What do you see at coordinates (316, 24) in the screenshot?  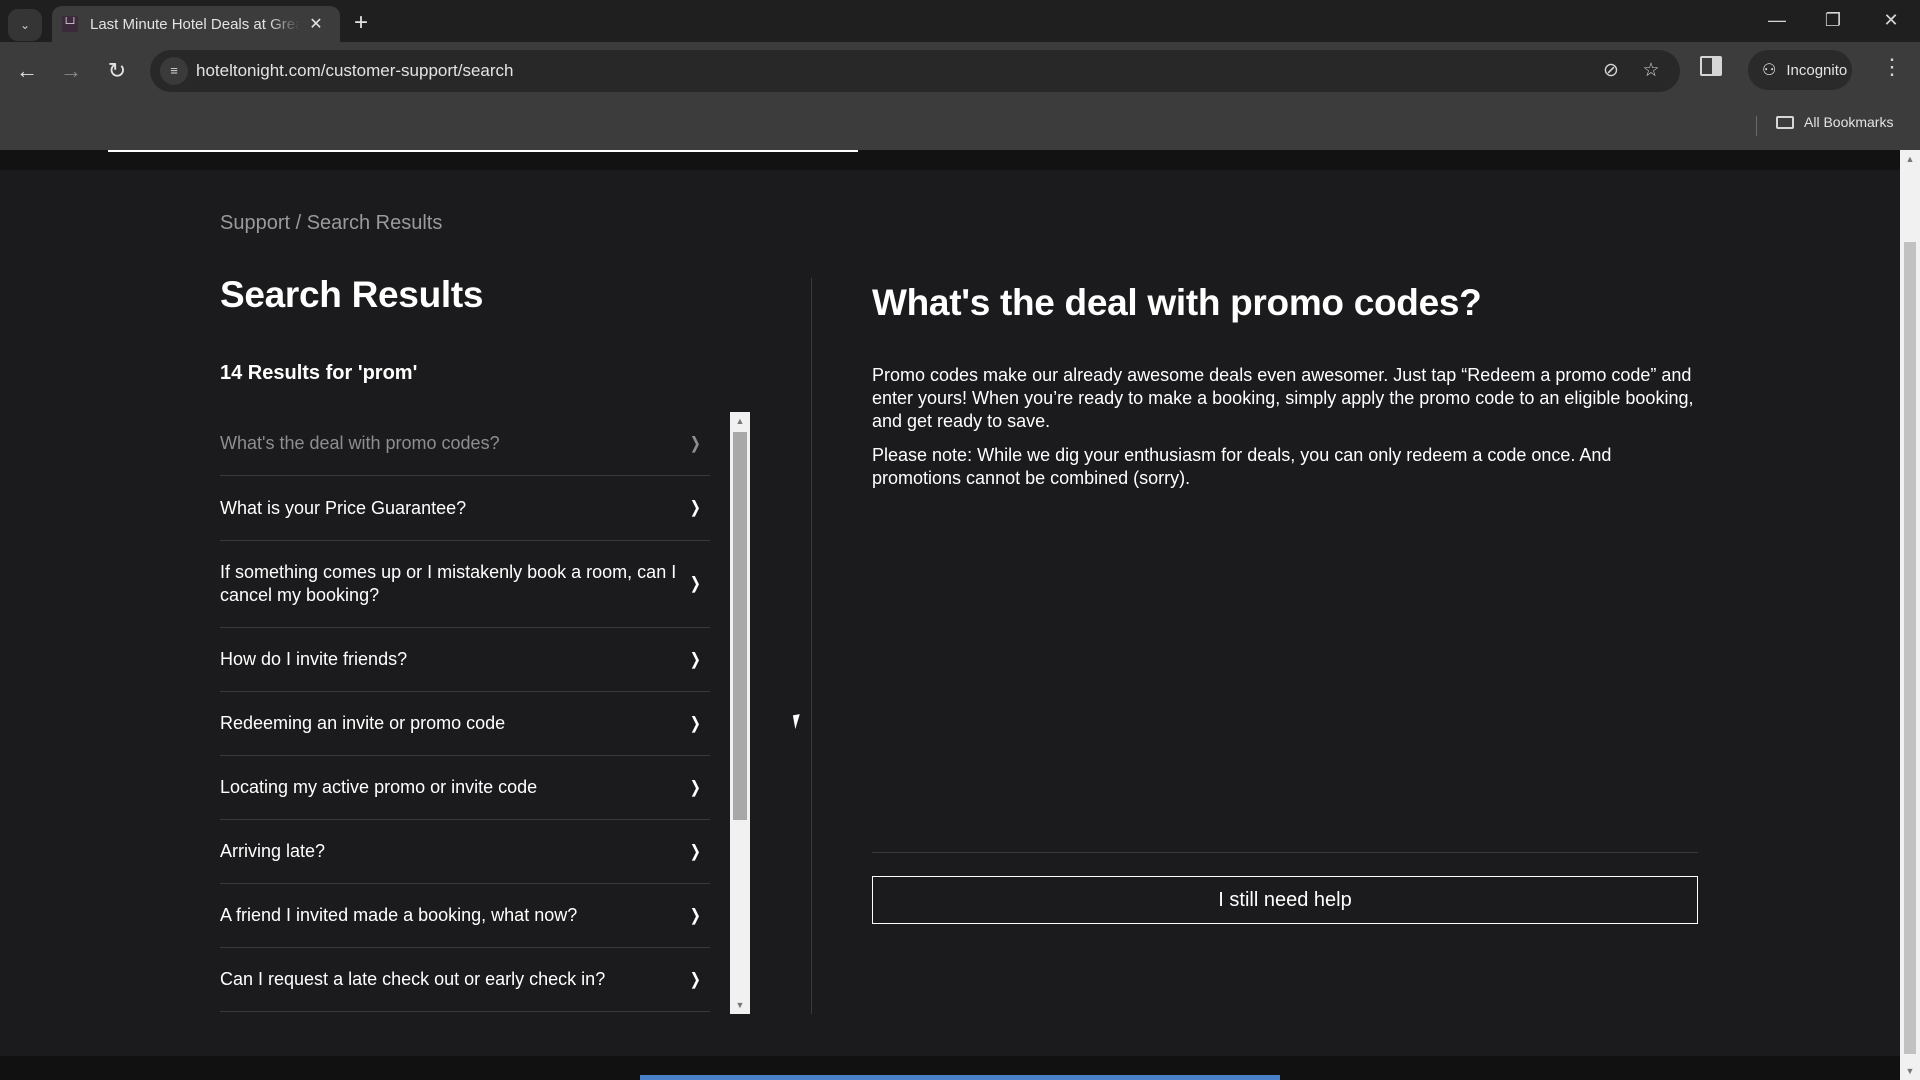 I see `close-icon: ✕` at bounding box center [316, 24].